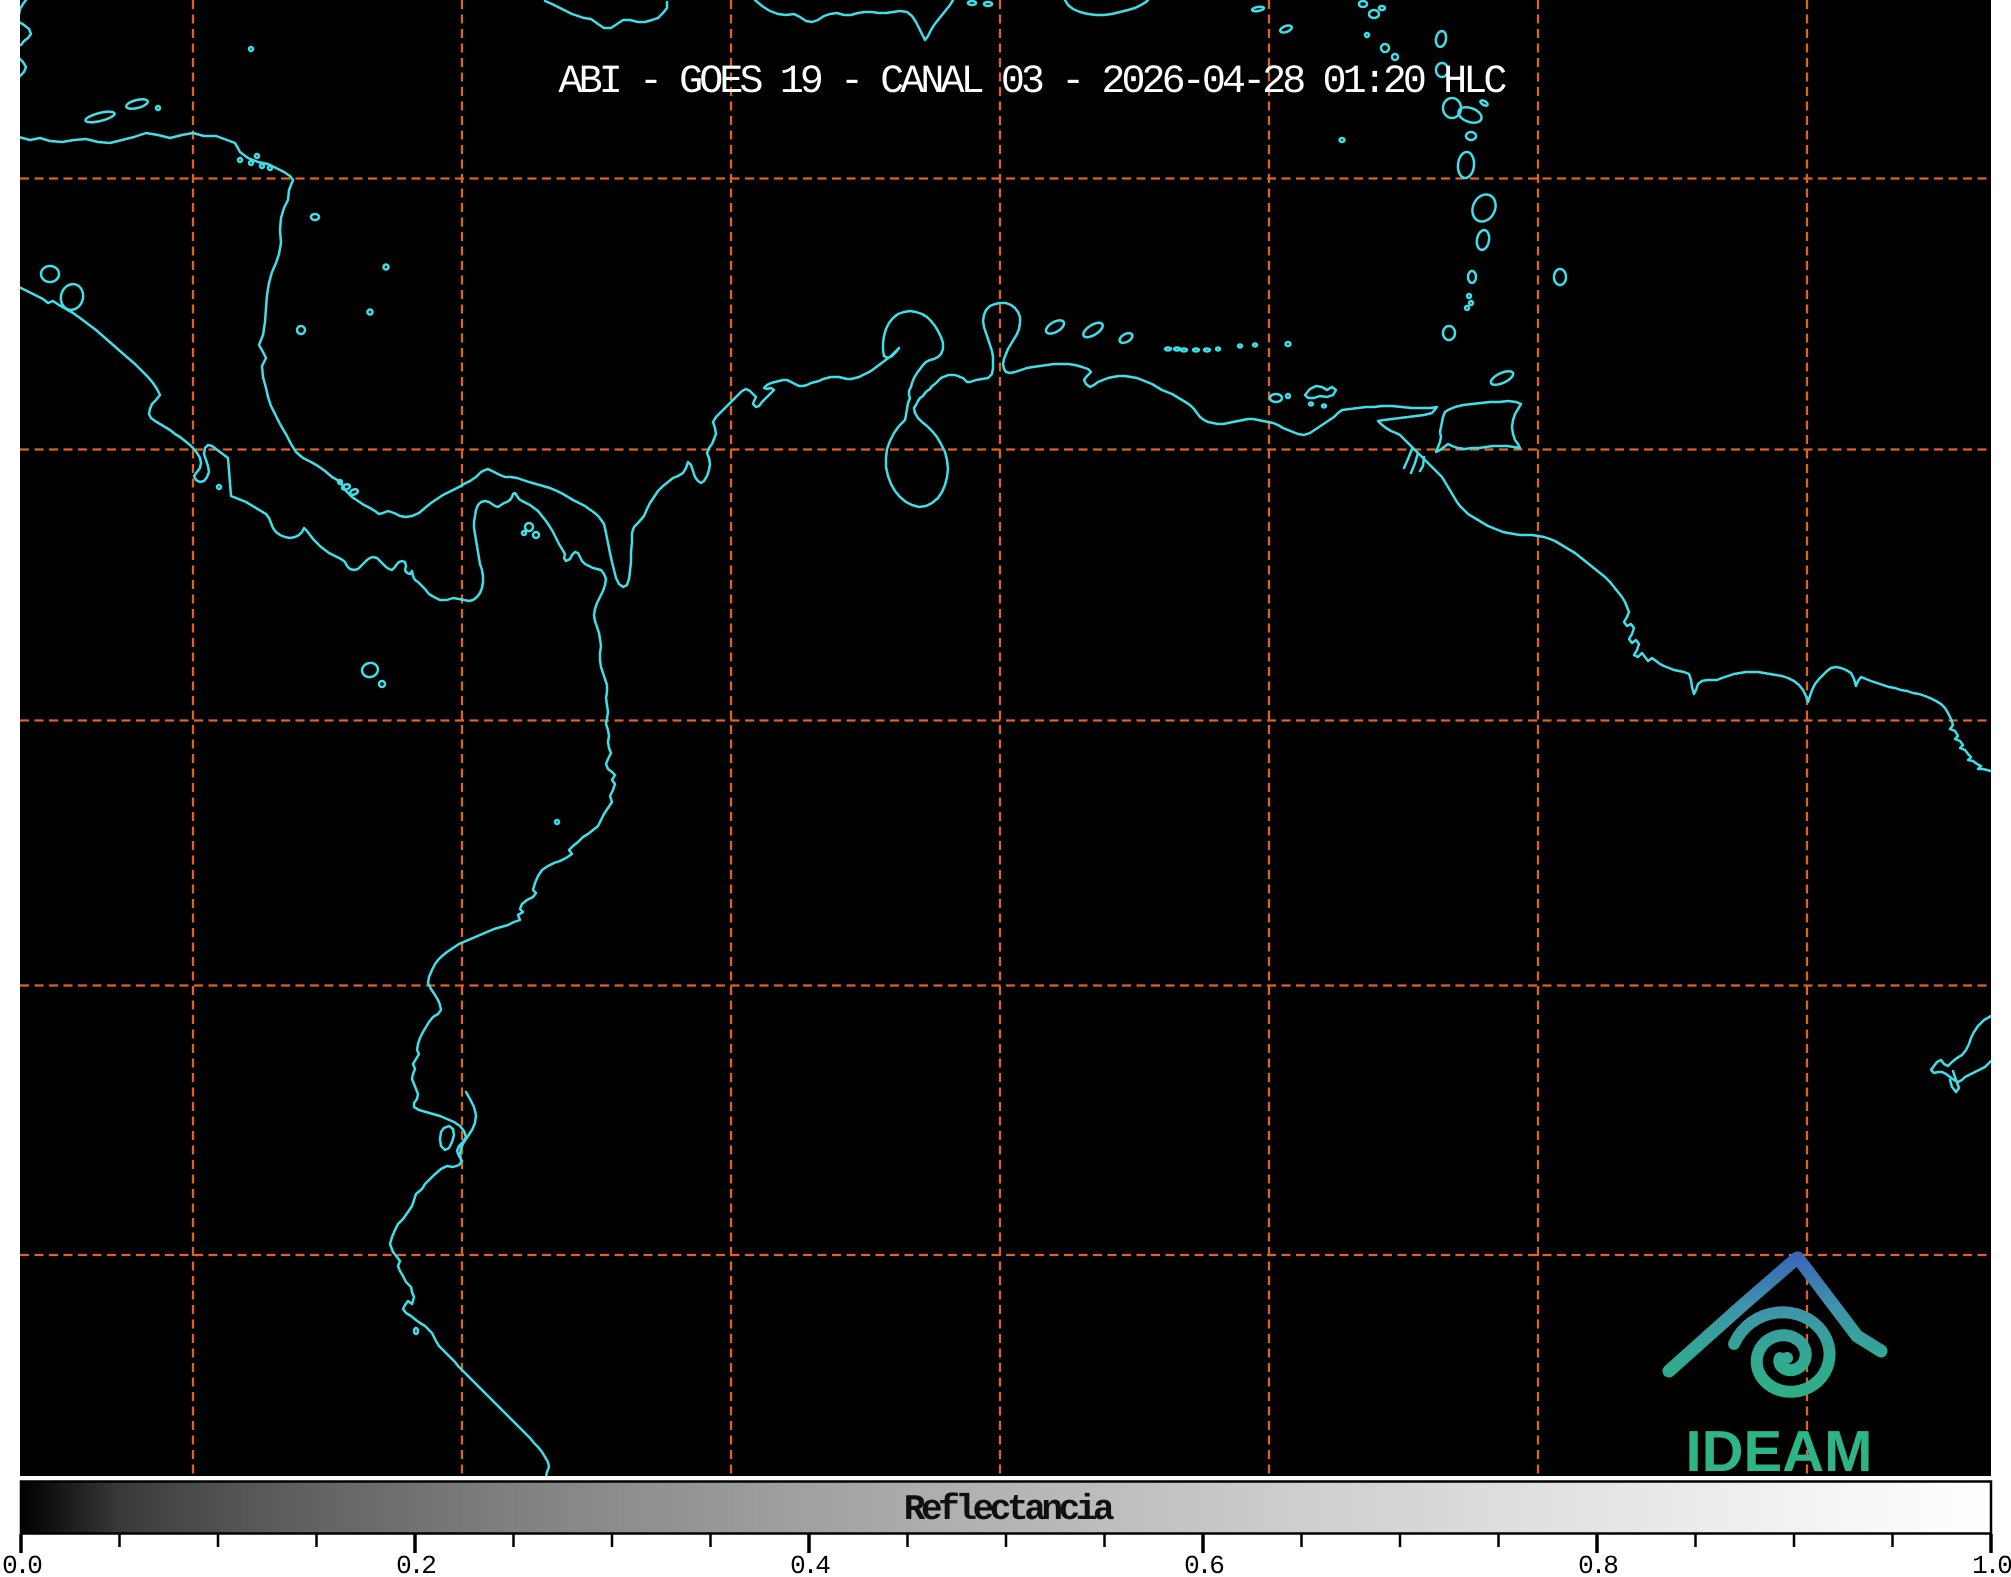  I want to click on svg-text: IDEAM, so click(1779, 1451).